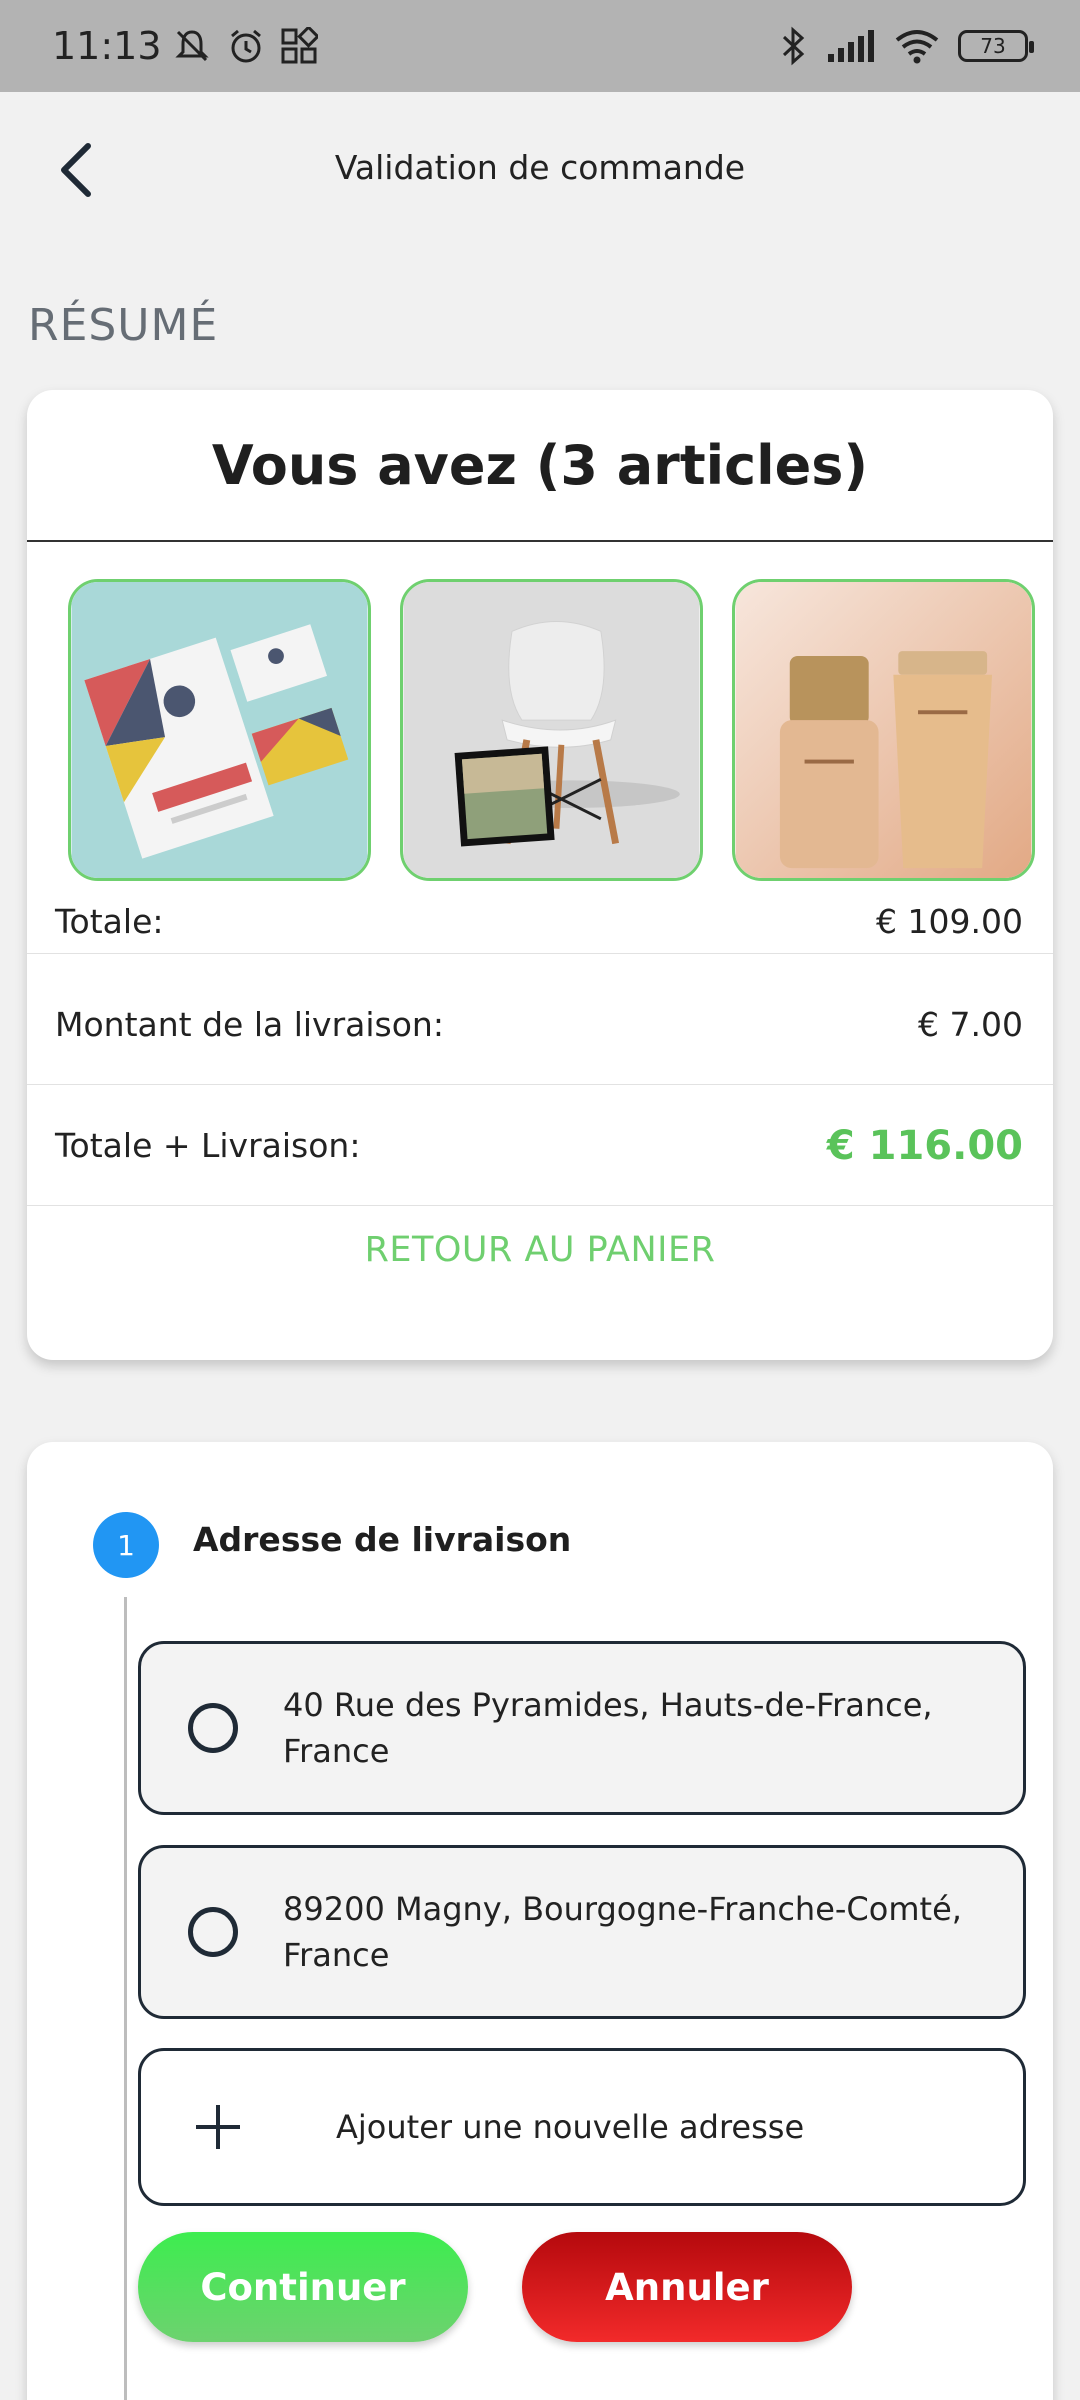 Image resolution: width=1080 pixels, height=2400 pixels. I want to click on alarm-icon, so click(245, 46).